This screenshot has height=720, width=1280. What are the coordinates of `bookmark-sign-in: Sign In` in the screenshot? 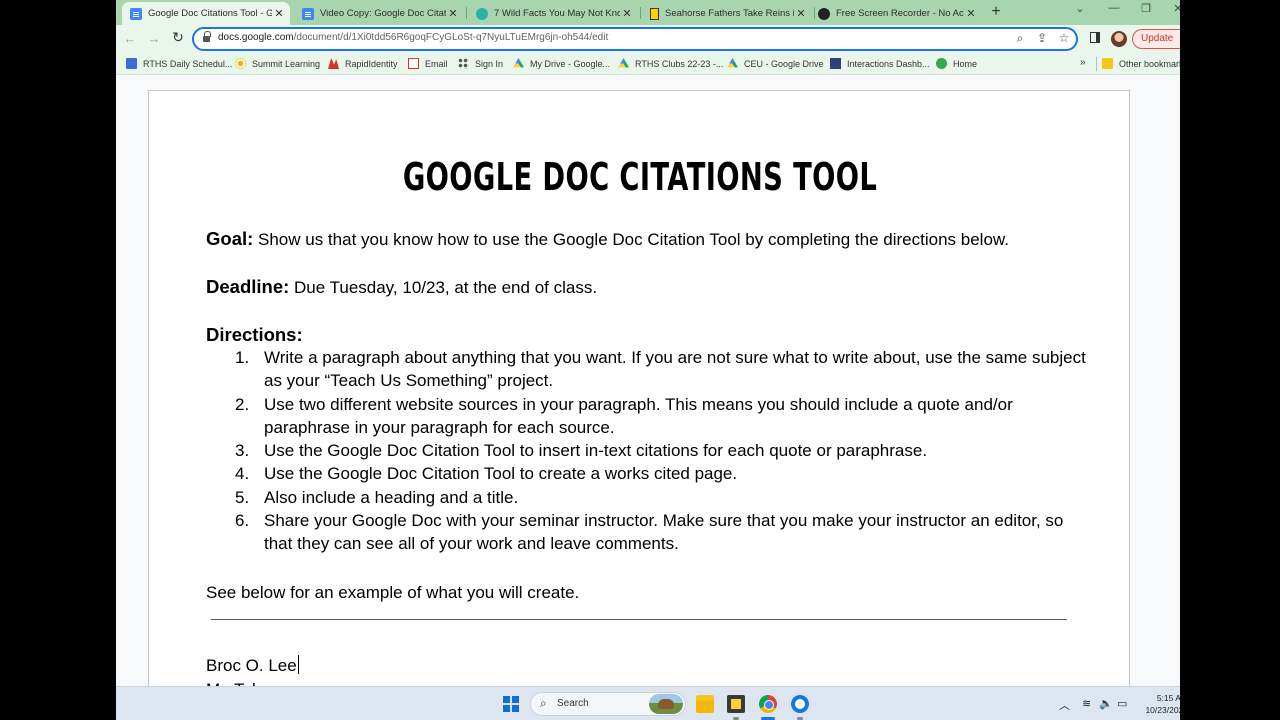 It's located at (480, 63).